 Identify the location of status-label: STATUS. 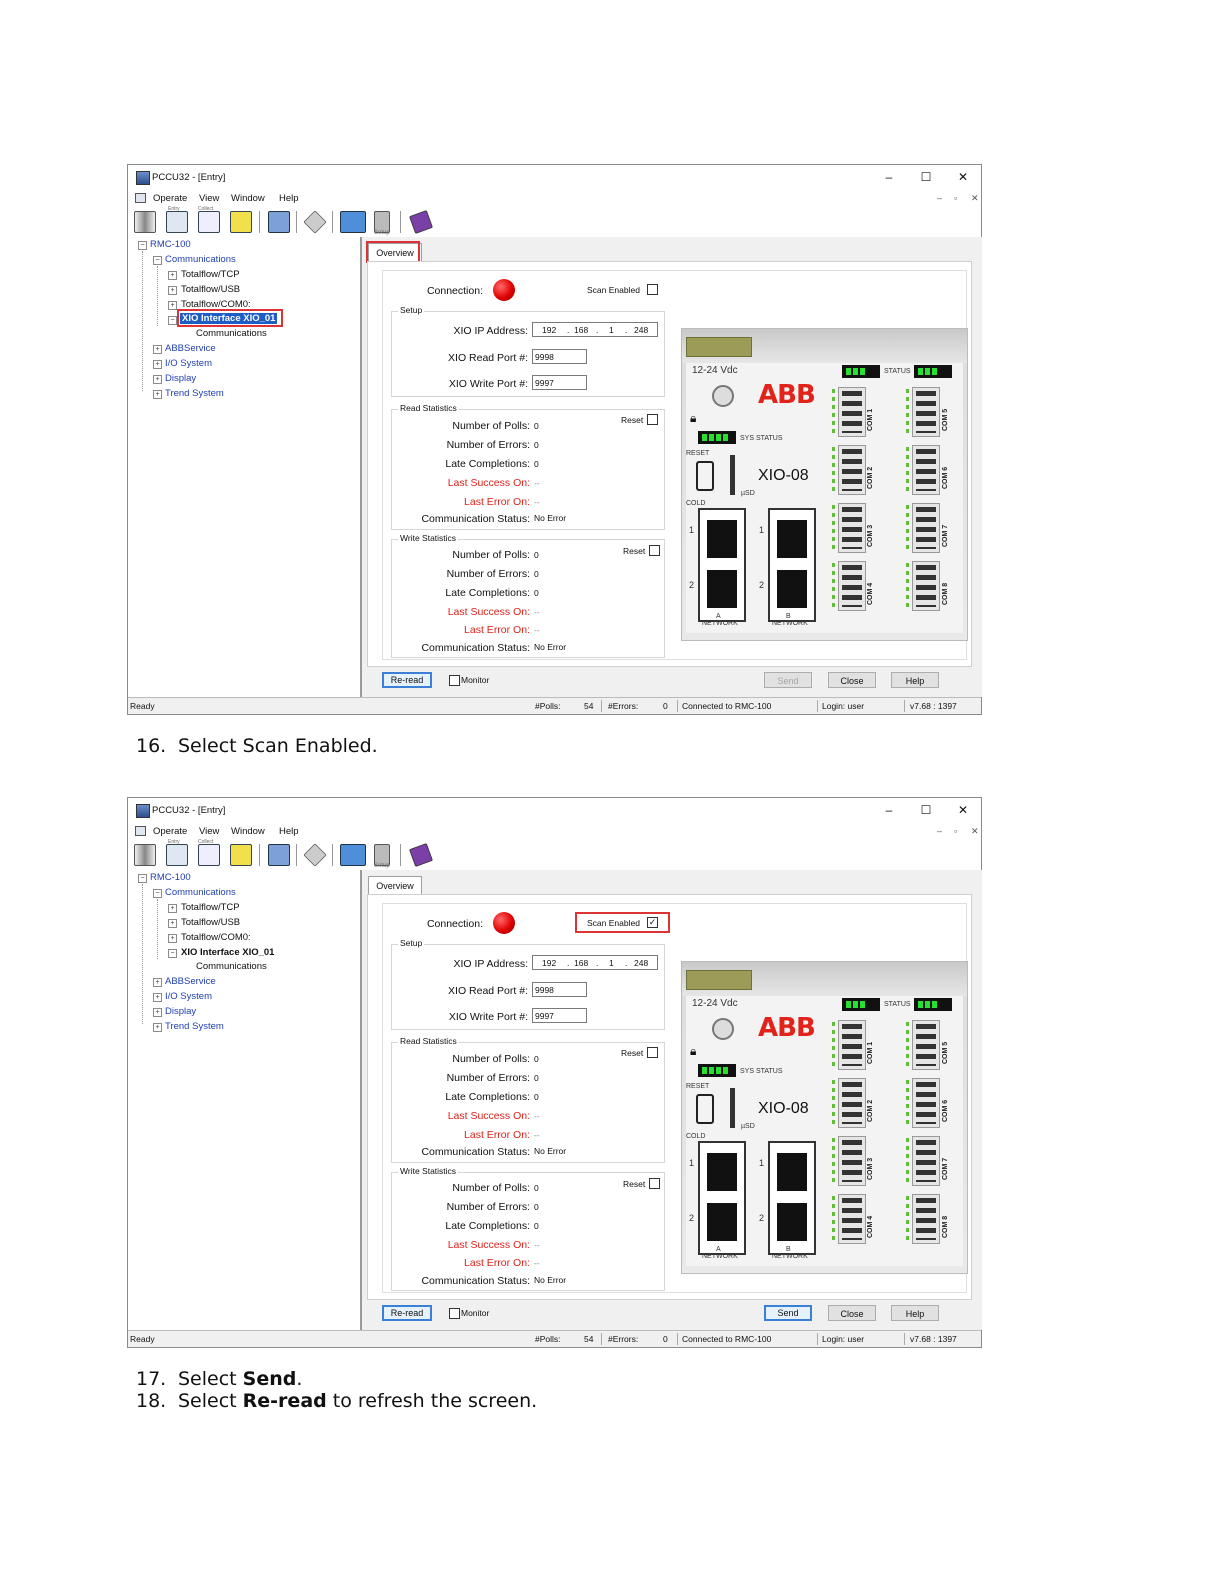
(897, 371).